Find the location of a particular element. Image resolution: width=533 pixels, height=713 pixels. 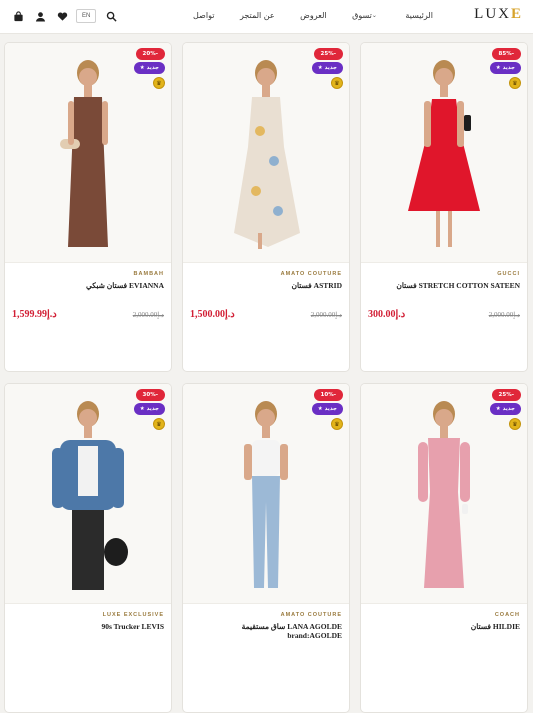

product-brand: COACH is located at coordinates (507, 615).